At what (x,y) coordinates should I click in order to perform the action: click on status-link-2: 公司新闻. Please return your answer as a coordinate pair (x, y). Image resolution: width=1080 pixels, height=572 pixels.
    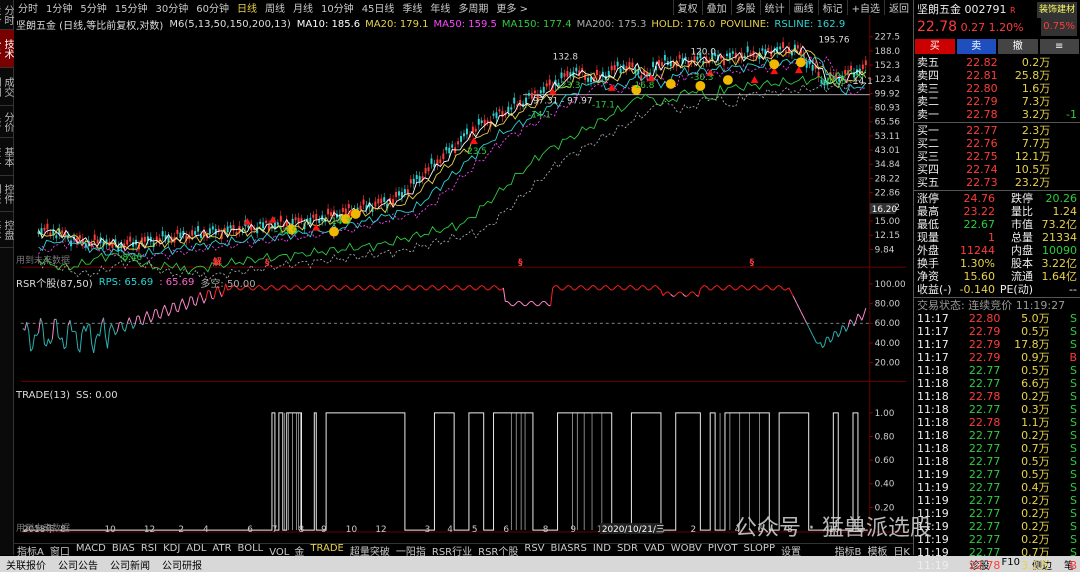
    Looking at the image, I should click on (130, 564).